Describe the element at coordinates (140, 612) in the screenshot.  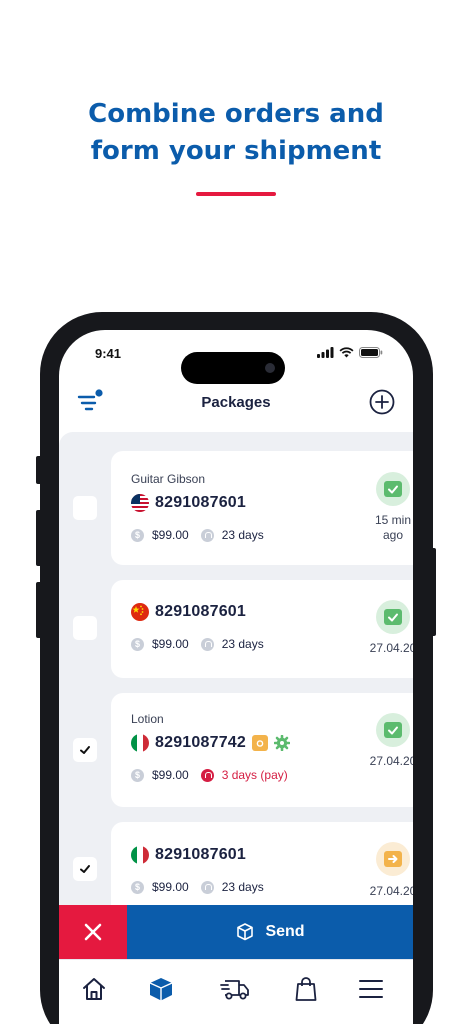
I see `china-flag-icon` at that location.